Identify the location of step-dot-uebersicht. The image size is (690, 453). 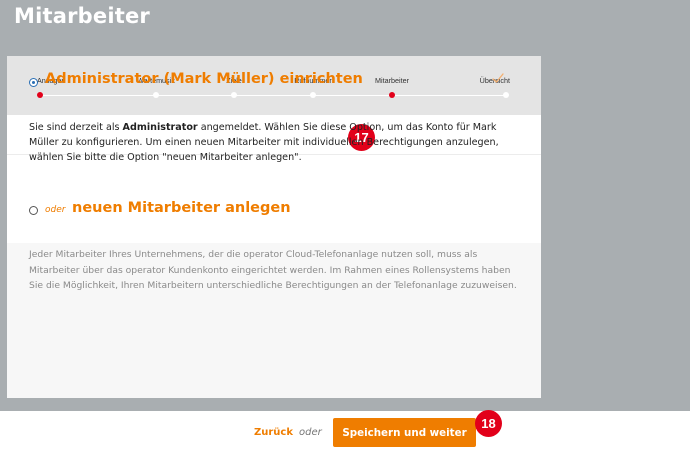
(506, 95).